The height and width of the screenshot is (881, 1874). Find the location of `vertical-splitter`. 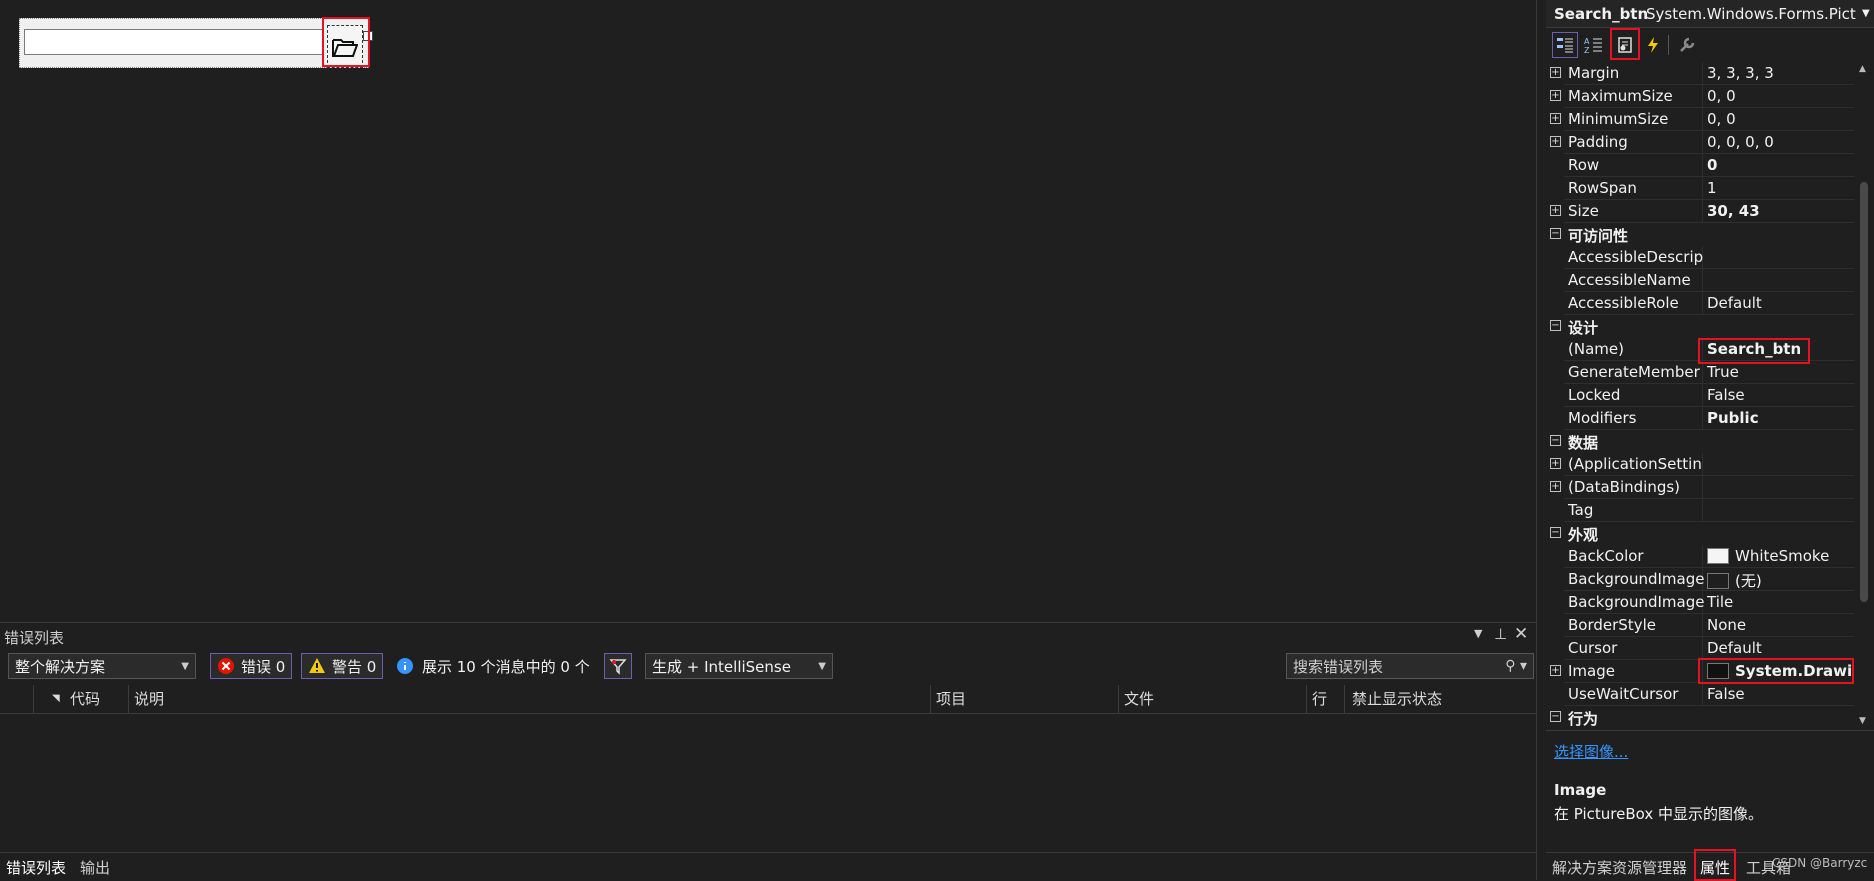

vertical-splitter is located at coordinates (1541, 440).